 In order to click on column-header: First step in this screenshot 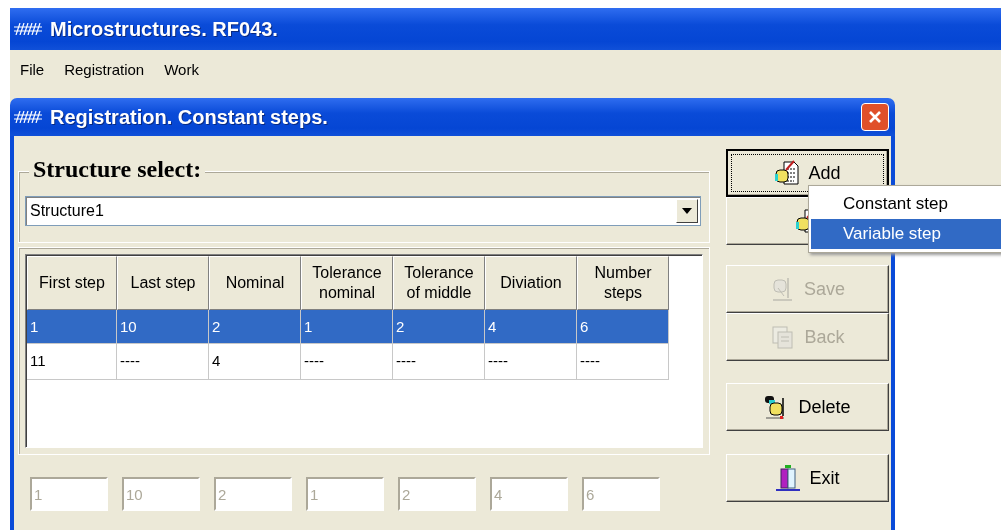, I will do `click(72, 283)`.